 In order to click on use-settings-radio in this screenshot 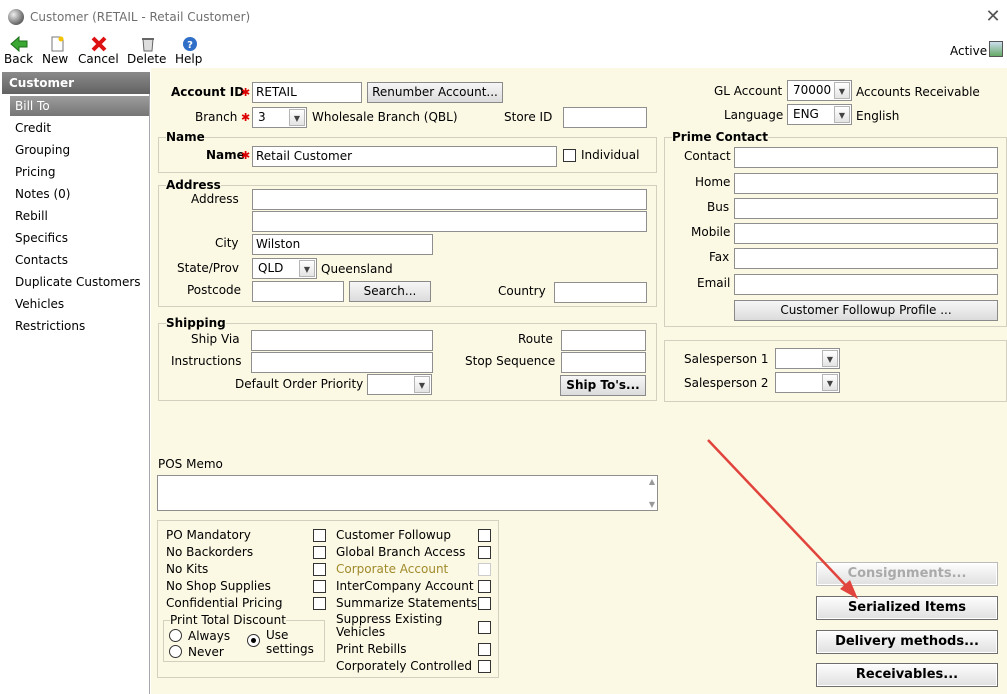, I will do `click(253, 640)`.